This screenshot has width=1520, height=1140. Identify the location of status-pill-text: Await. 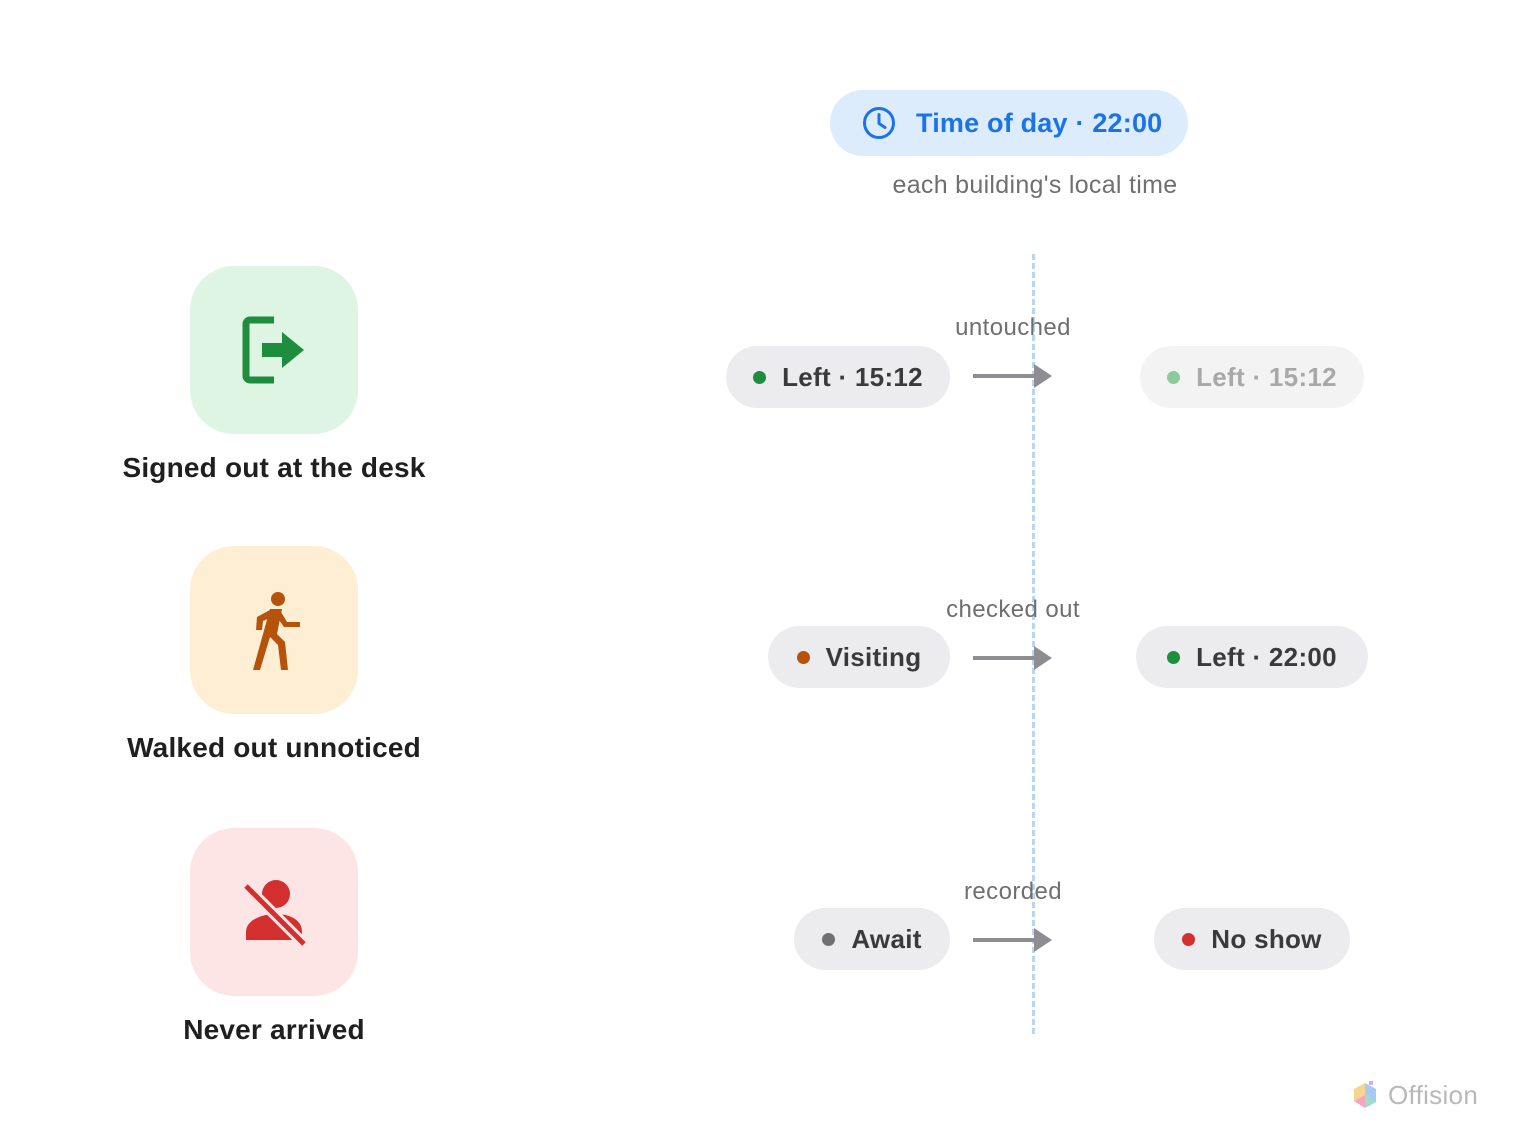
(886, 938).